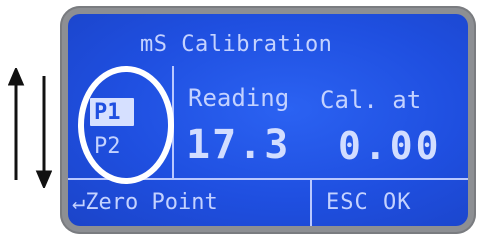 The width and height of the screenshot is (482, 240). Describe the element at coordinates (311, 202) in the screenshot. I see `footer-vertical-divider` at that location.